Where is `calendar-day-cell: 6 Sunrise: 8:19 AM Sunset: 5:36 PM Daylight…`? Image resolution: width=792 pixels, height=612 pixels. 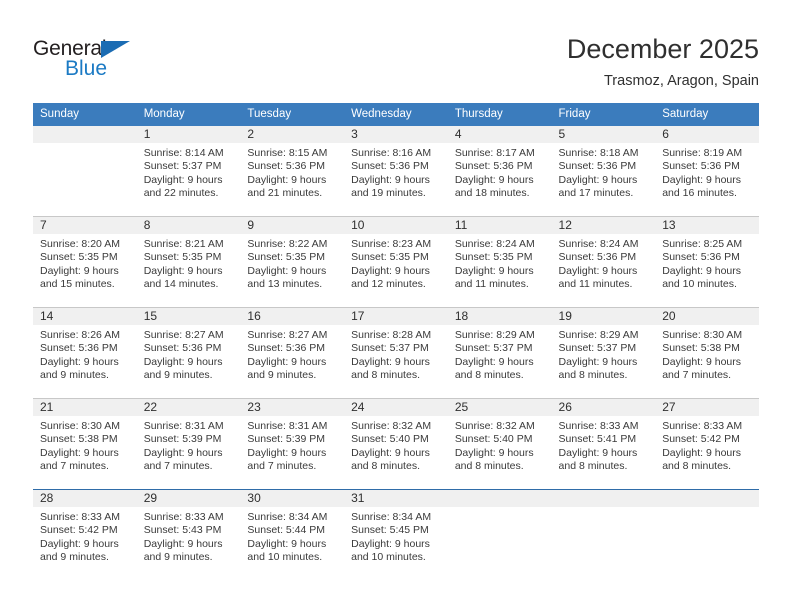
calendar-day-cell: 6 Sunrise: 8:19 AM Sunset: 5:36 PM Daylight… is located at coordinates (707, 171).